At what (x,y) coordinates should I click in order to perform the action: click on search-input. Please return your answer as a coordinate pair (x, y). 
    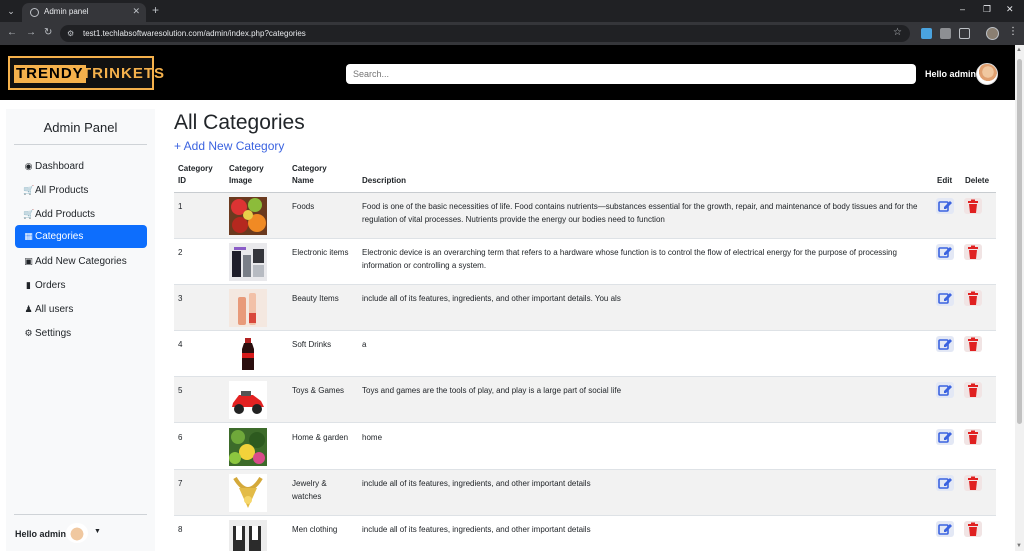
    Looking at the image, I should click on (631, 74).